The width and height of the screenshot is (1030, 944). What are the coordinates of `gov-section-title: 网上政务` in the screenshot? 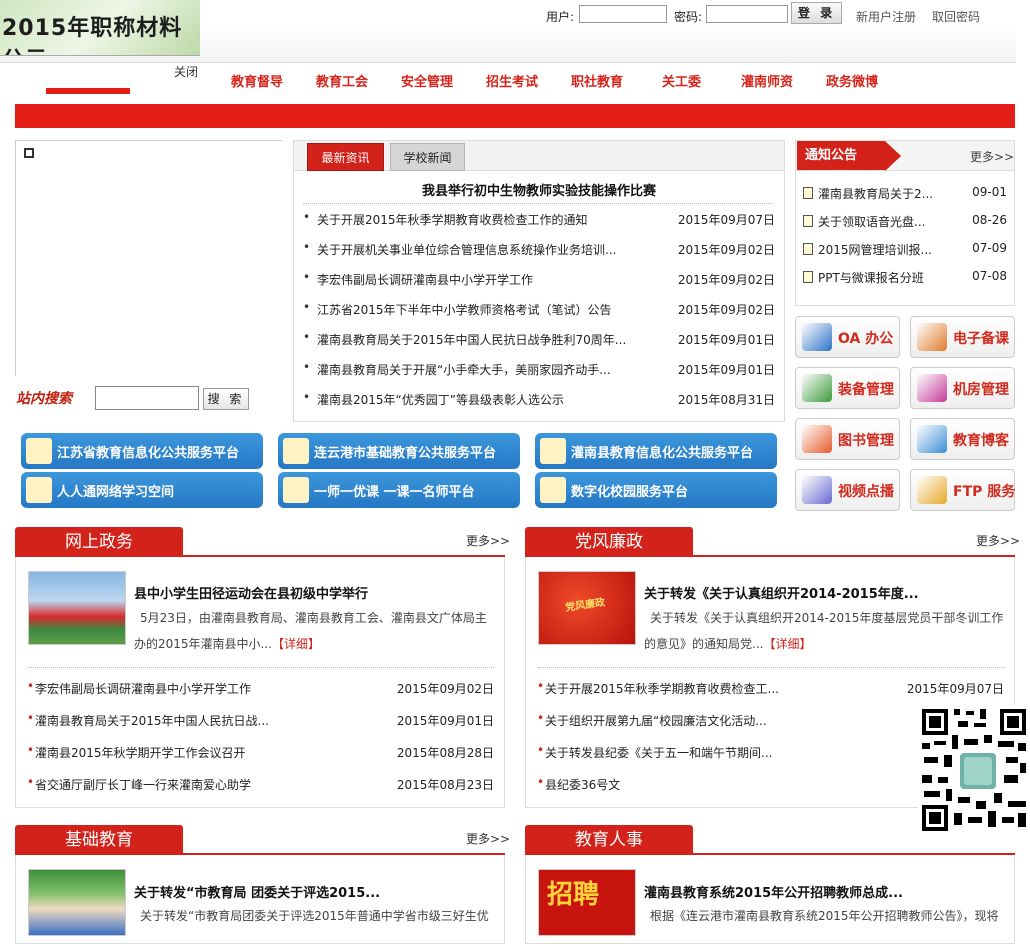 It's located at (99, 542).